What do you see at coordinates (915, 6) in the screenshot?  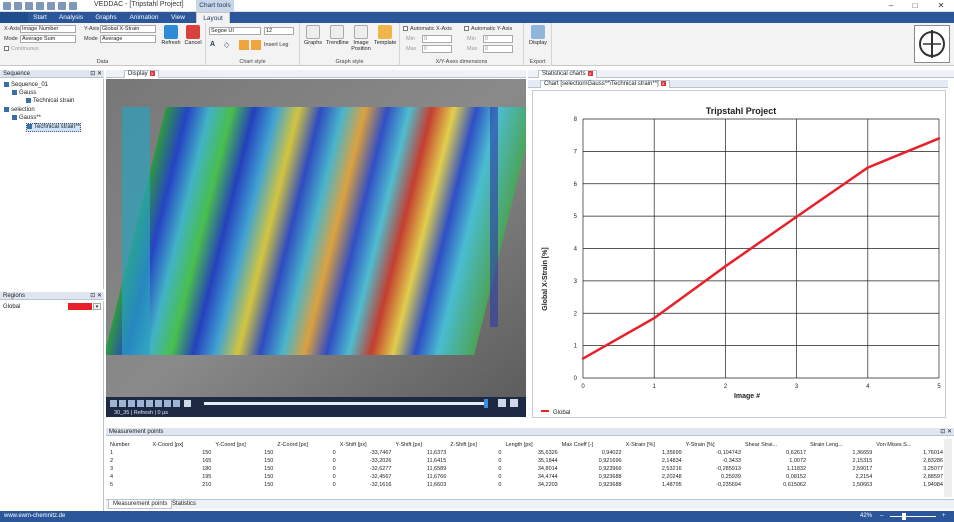 I see `maximize-button: □` at bounding box center [915, 6].